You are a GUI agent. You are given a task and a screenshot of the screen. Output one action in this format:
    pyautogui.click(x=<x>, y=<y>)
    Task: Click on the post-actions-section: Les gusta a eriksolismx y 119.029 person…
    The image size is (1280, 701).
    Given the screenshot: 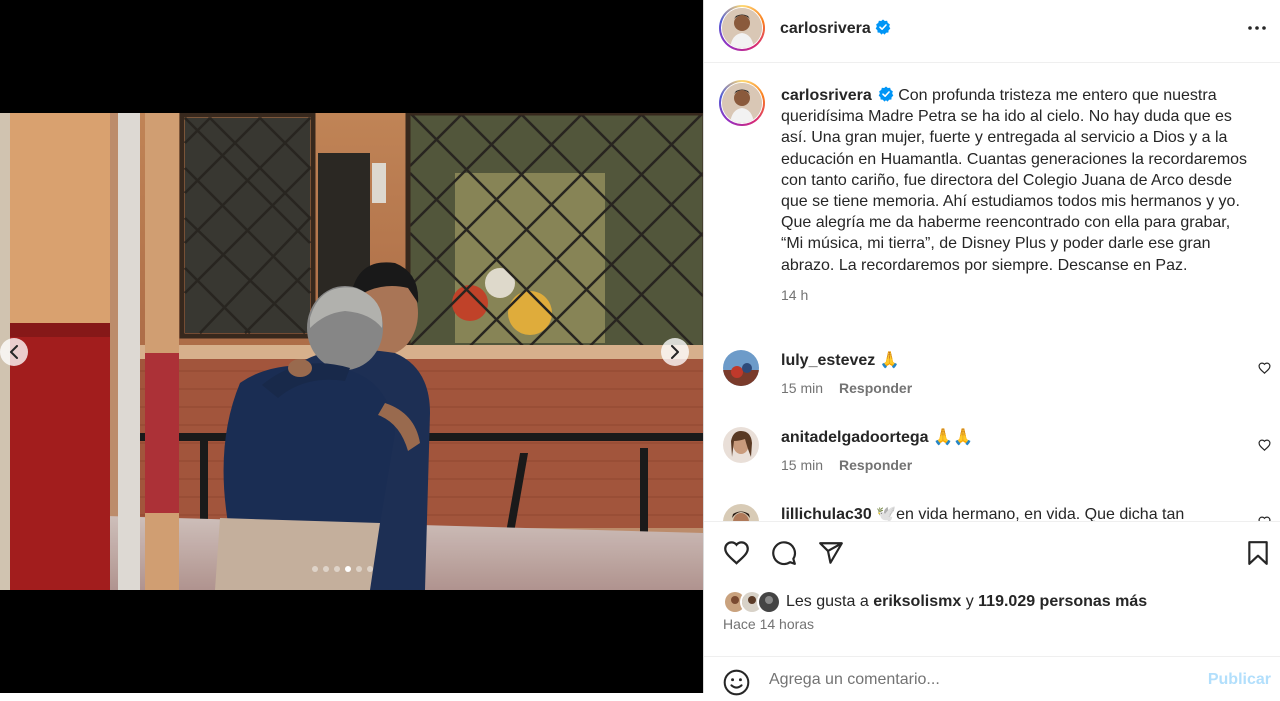 What is the action you would take?
    pyautogui.click(x=992, y=608)
    